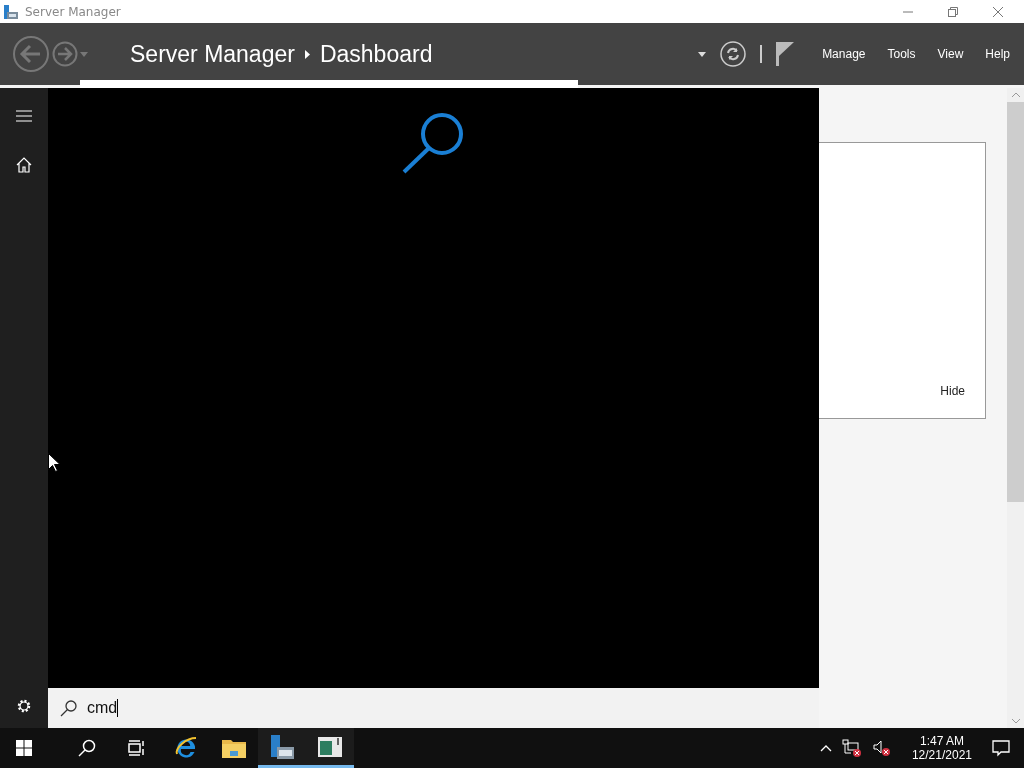 Image resolution: width=1024 pixels, height=768 pixels. Describe the element at coordinates (785, 54) in the screenshot. I see `flag-icon` at that location.